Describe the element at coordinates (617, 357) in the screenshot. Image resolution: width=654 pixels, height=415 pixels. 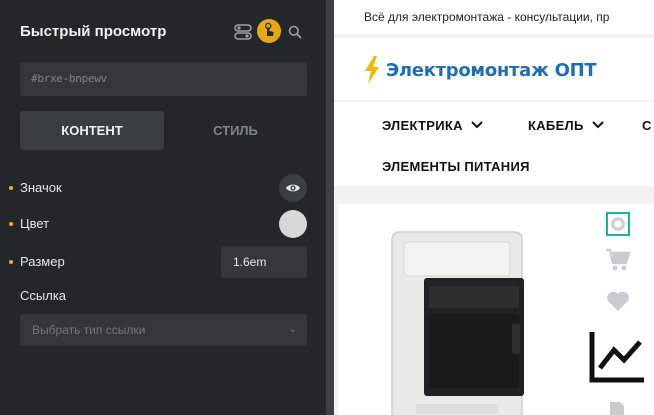
I see `compare-chart-icon` at that location.